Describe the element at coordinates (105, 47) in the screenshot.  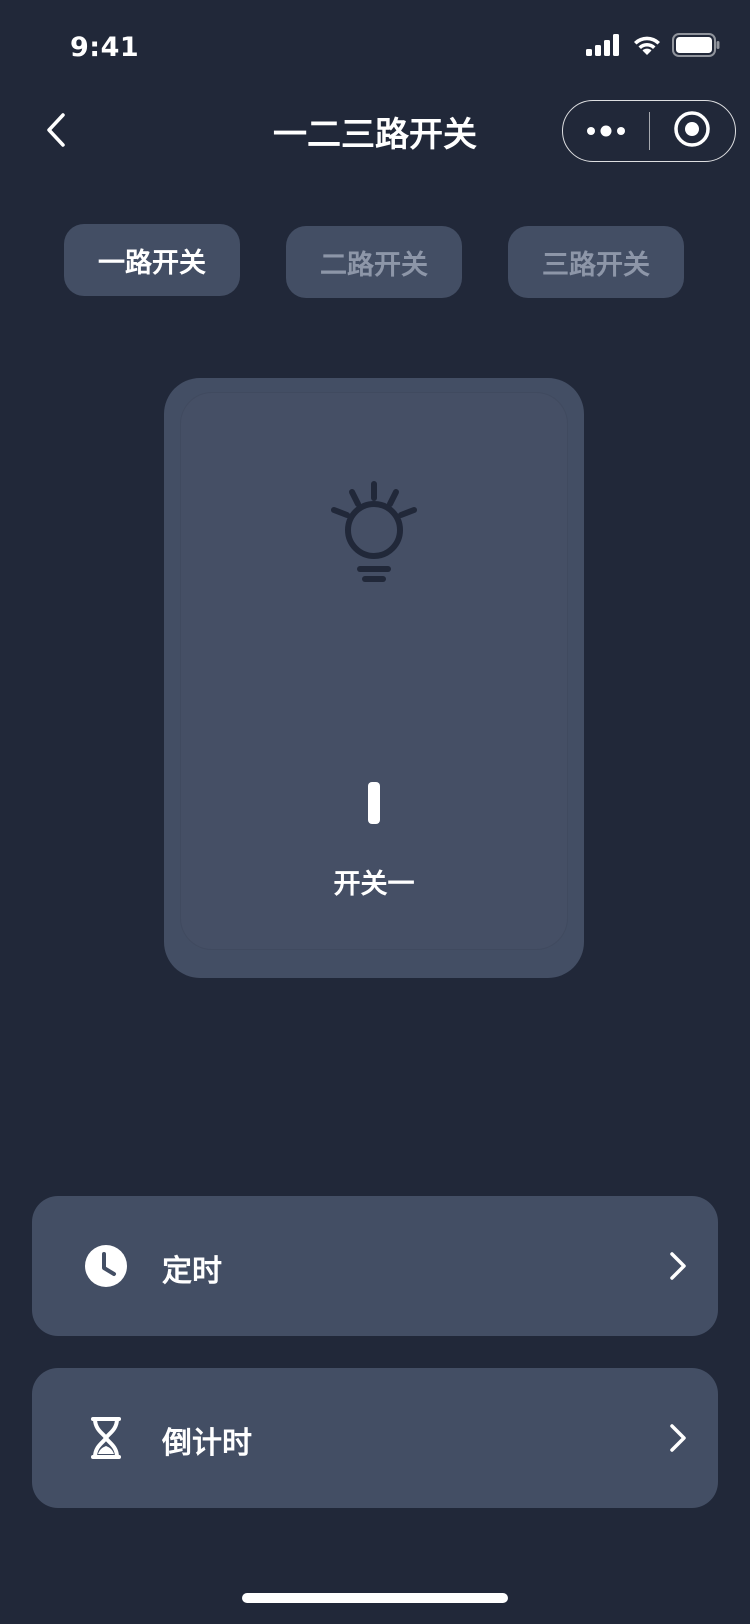
I see `status-time: 9:41` at that location.